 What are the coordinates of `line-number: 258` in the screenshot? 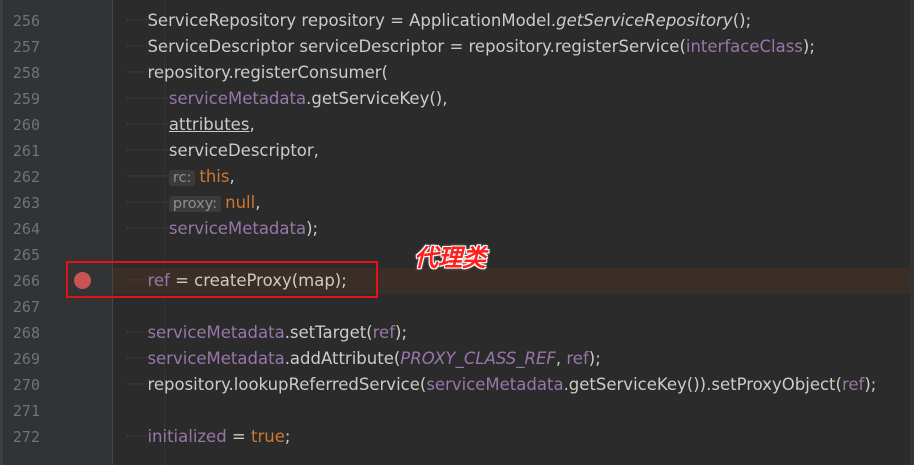 It's located at (26, 73).